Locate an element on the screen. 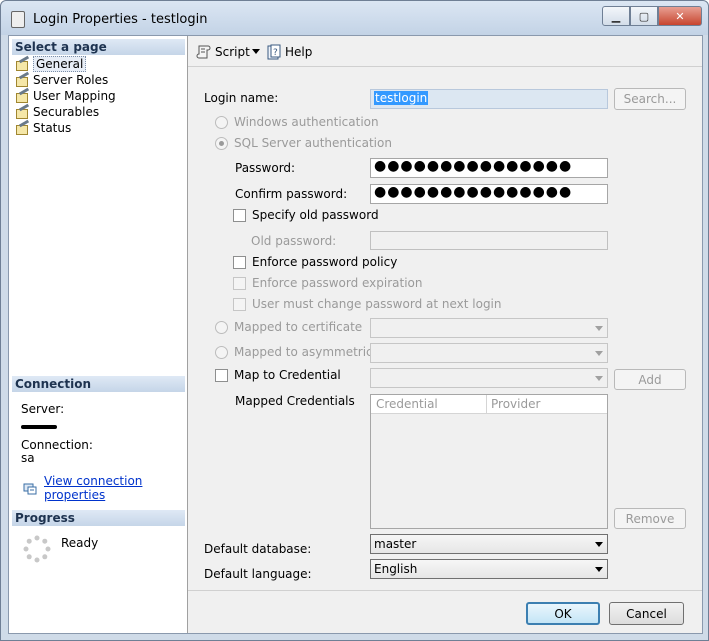  page-server-roles: Server Roles is located at coordinates (62, 79).